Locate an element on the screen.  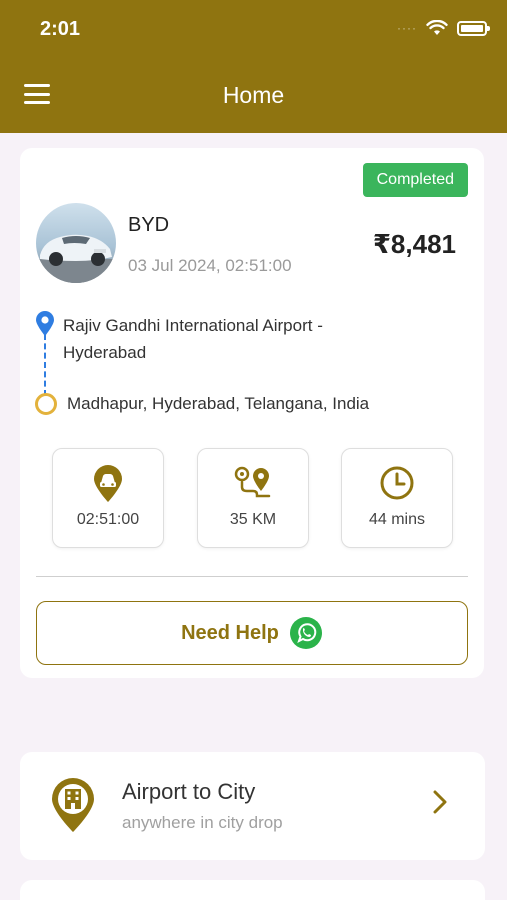
service-card-next is located at coordinates (252, 890).